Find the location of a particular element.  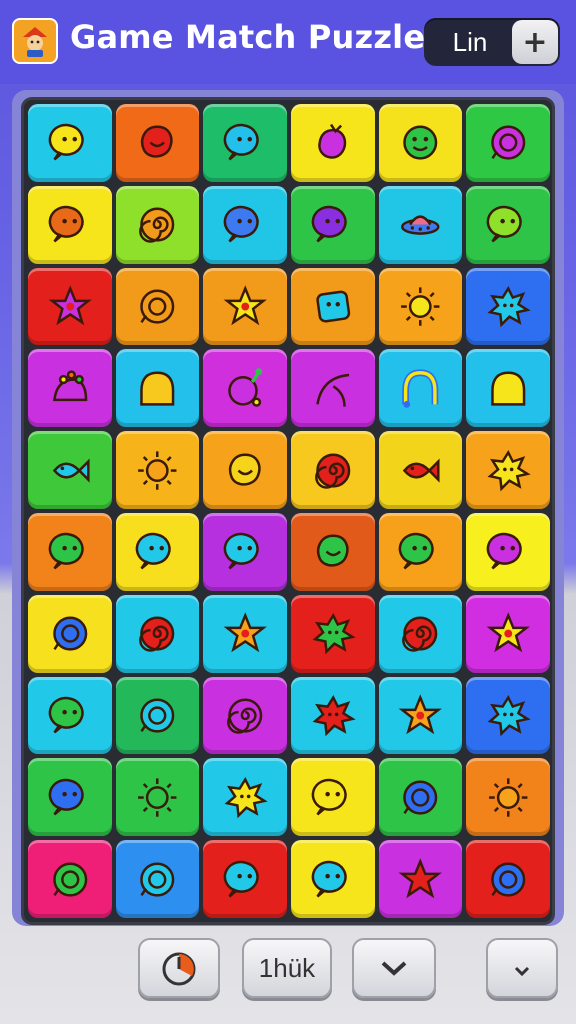

hint-button: 1hük is located at coordinates (287, 968).